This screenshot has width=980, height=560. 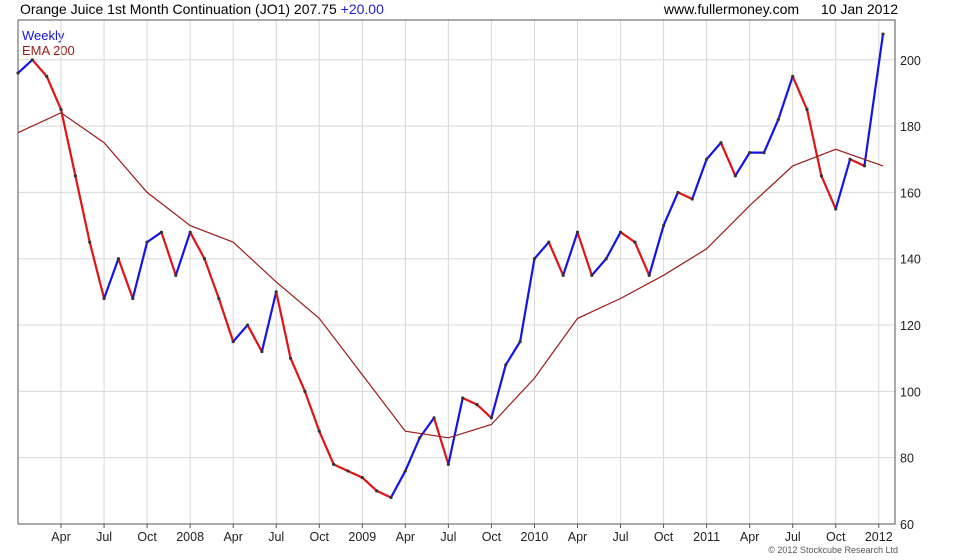 I want to click on x-tick-label: 2012, so click(x=879, y=537).